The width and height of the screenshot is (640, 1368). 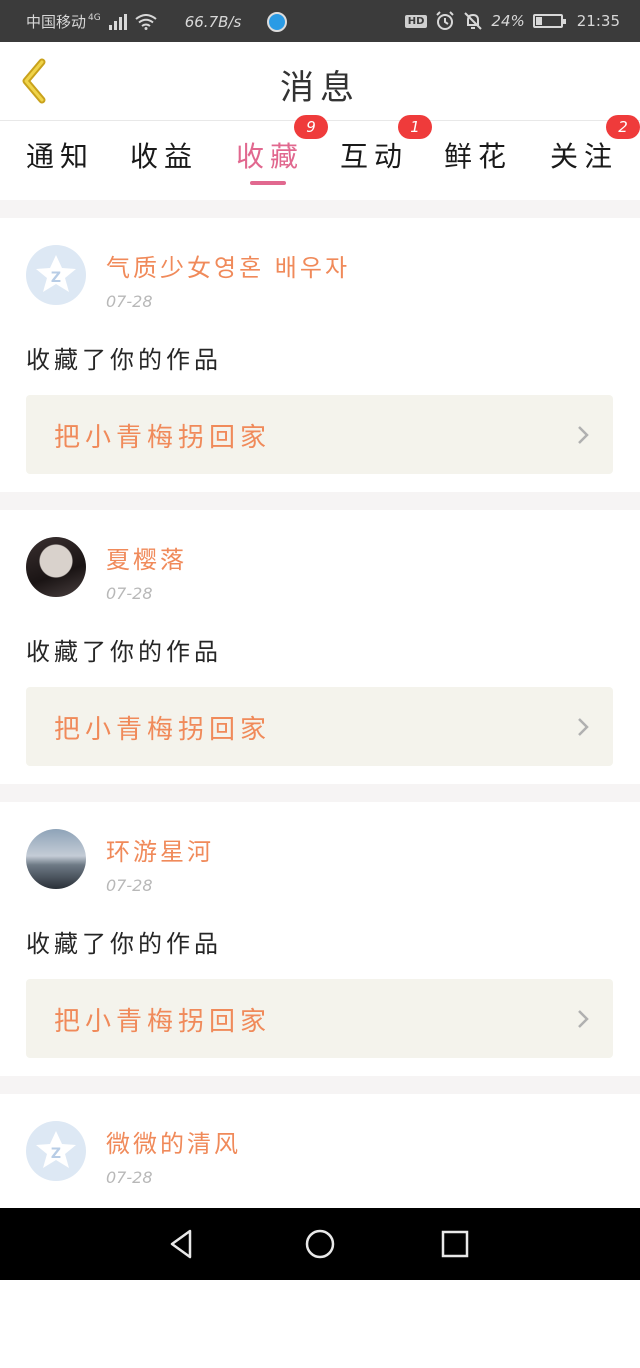 I want to click on system-nav-bar, so click(x=320, y=1244).